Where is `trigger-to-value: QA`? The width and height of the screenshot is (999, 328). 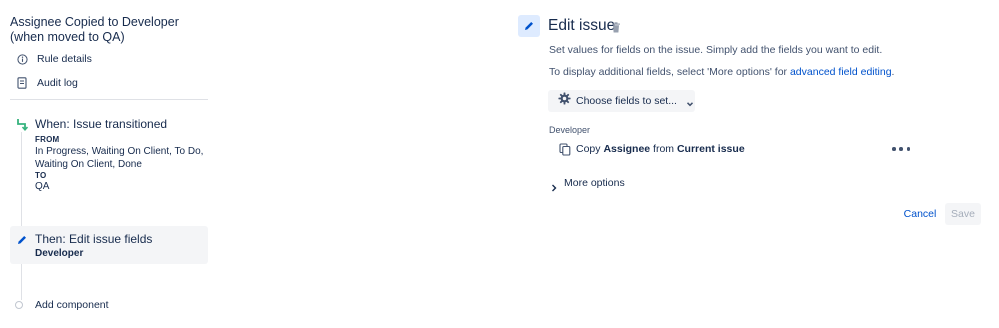 trigger-to-value: QA is located at coordinates (42, 186).